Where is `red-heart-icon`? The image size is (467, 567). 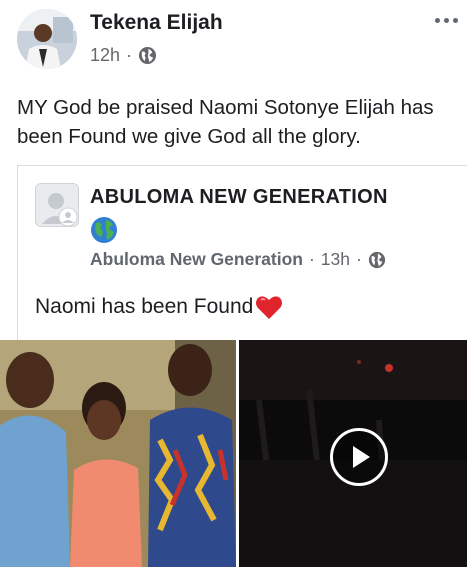 red-heart-icon is located at coordinates (269, 307).